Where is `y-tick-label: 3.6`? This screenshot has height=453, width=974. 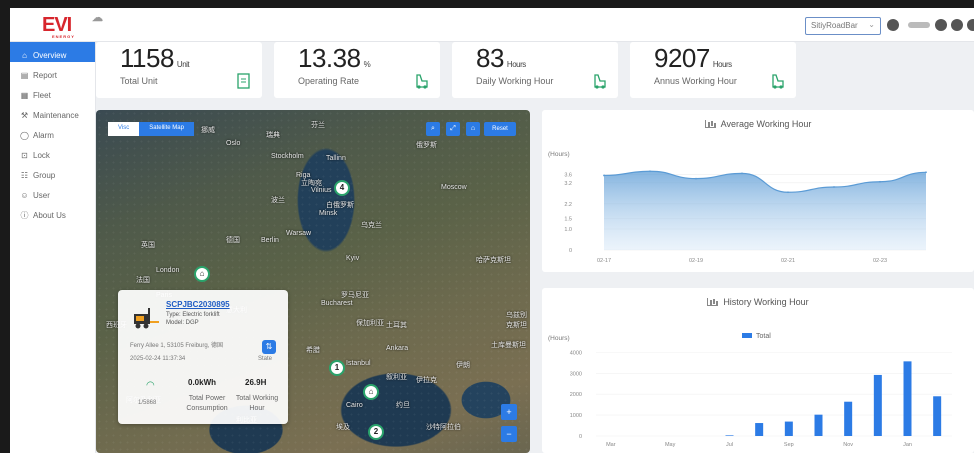
y-tick-label: 3.6 is located at coordinates (568, 175).